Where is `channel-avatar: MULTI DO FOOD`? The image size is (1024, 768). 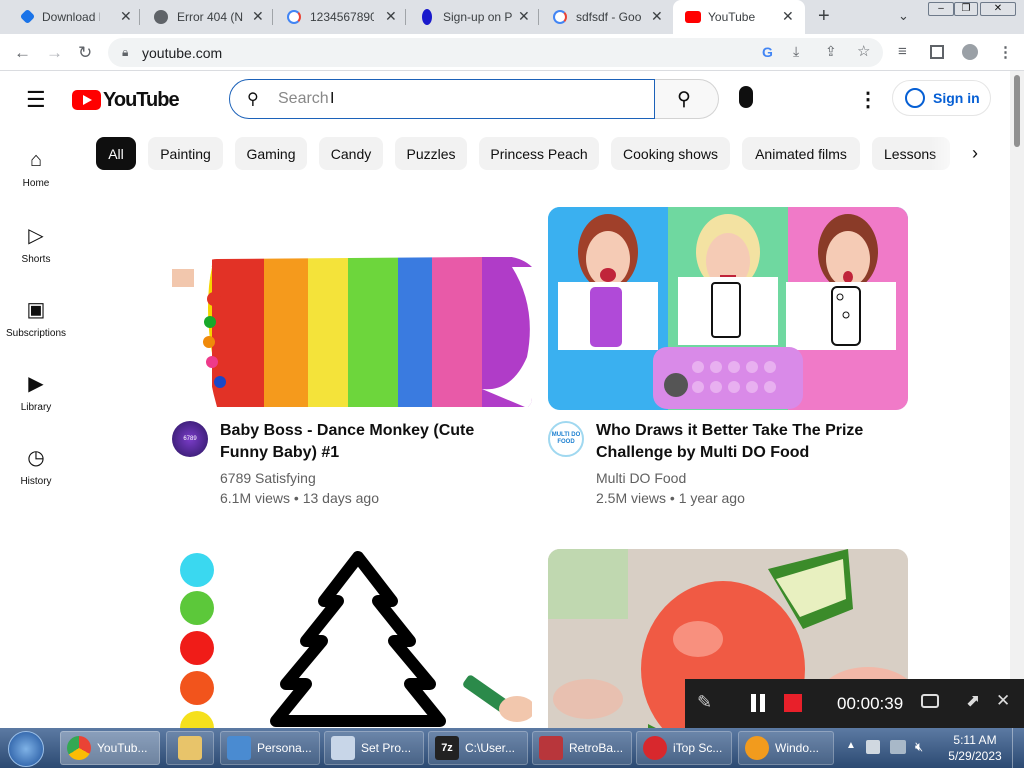
channel-avatar: MULTI DO FOOD is located at coordinates (566, 439).